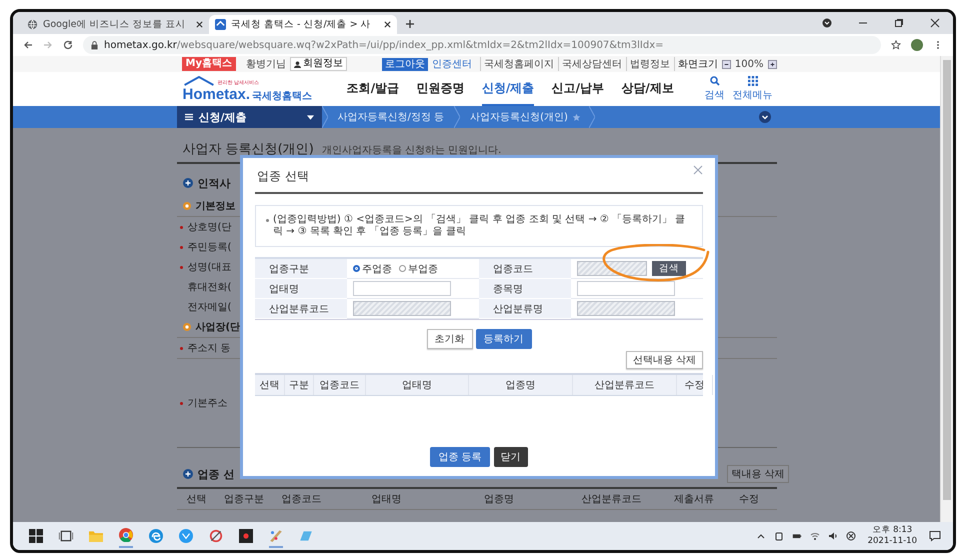 This screenshot has width=966, height=556. Describe the element at coordinates (289, 269) in the screenshot. I see `form-label: 업종구분` at that location.